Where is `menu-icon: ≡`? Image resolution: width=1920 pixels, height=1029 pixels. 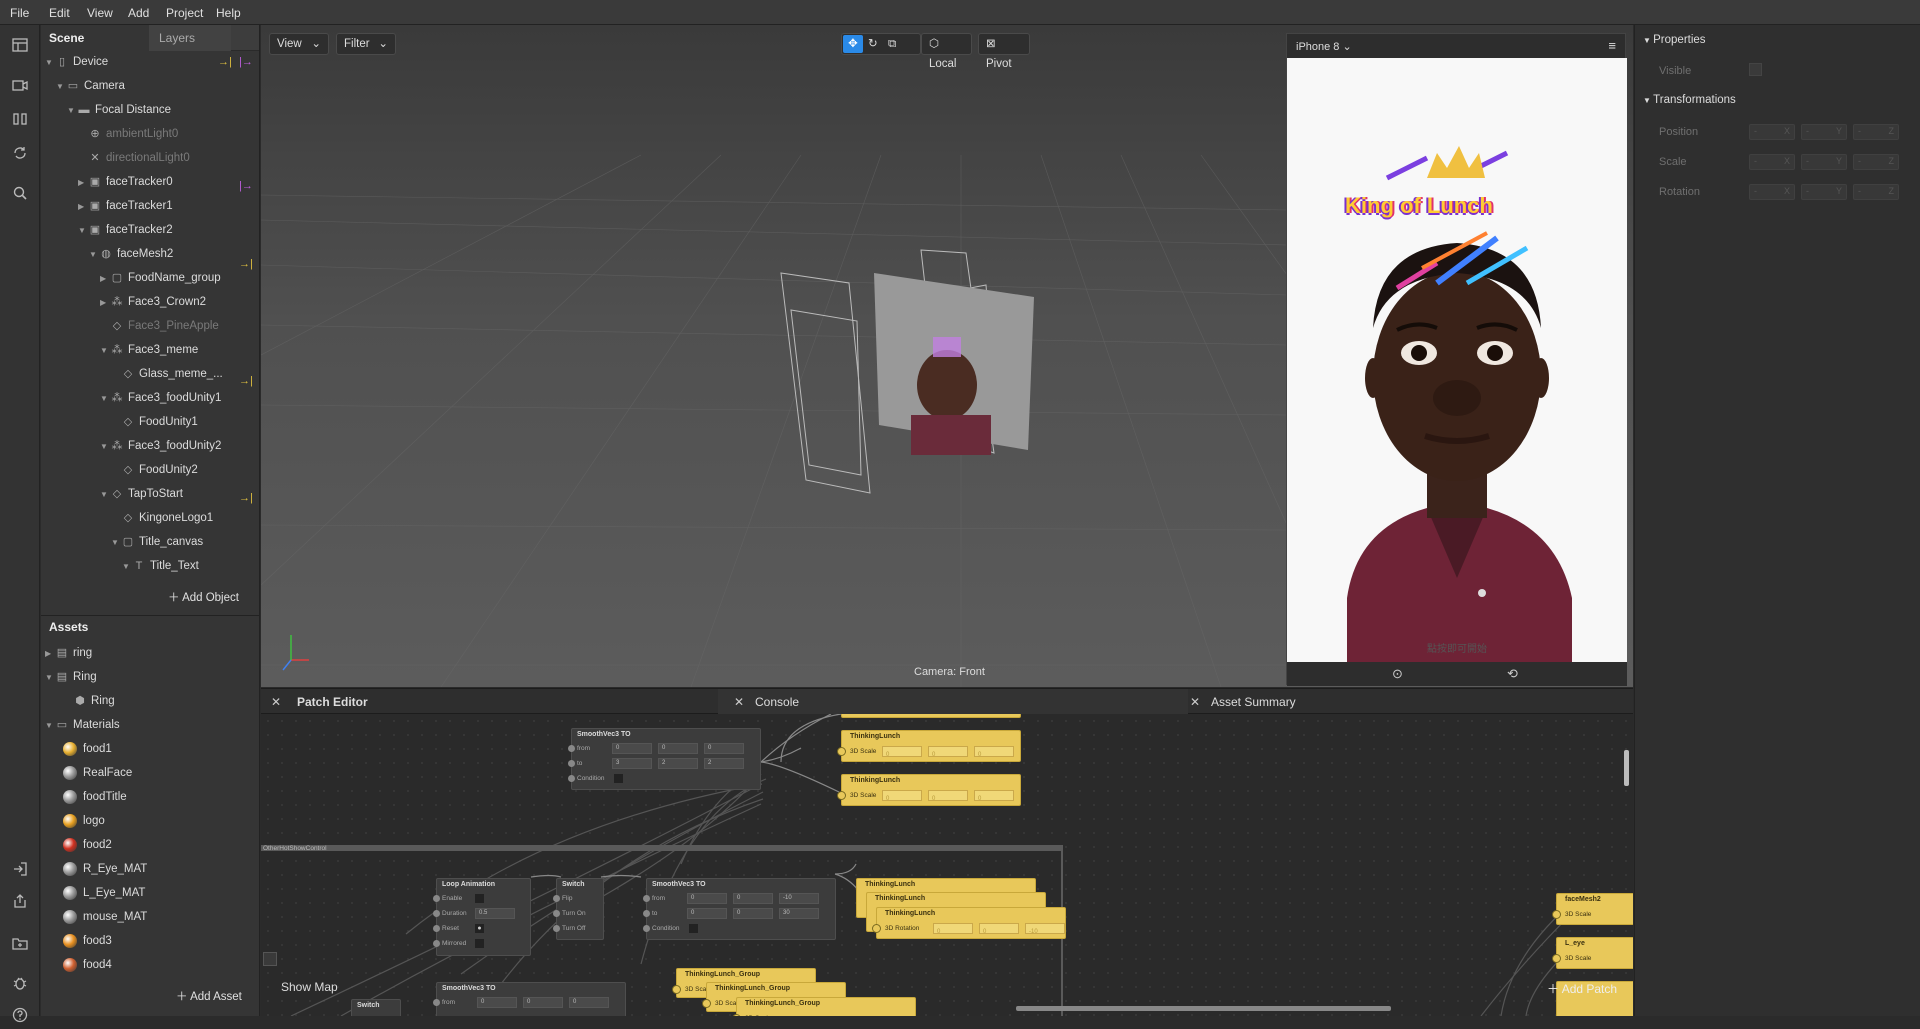 menu-icon: ≡ is located at coordinates (1612, 45).